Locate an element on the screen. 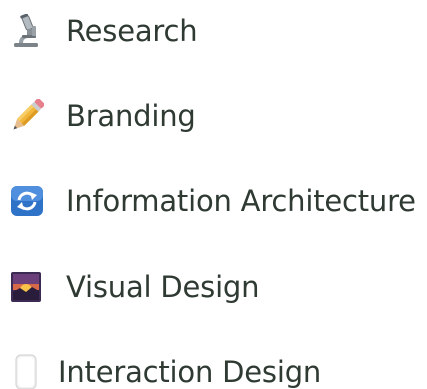  list-item-label: Research is located at coordinates (132, 31).